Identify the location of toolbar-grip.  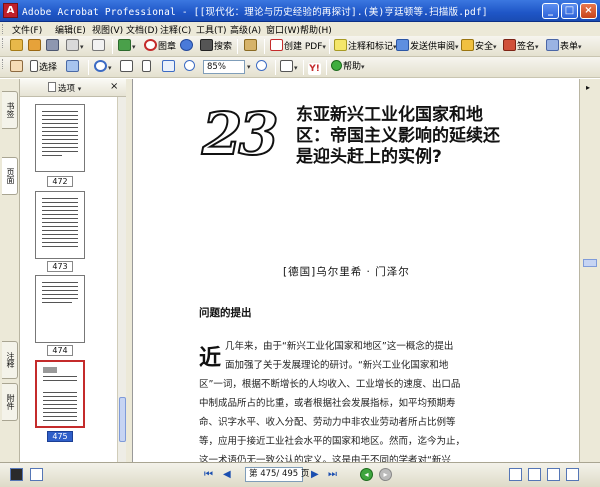
(3, 43).